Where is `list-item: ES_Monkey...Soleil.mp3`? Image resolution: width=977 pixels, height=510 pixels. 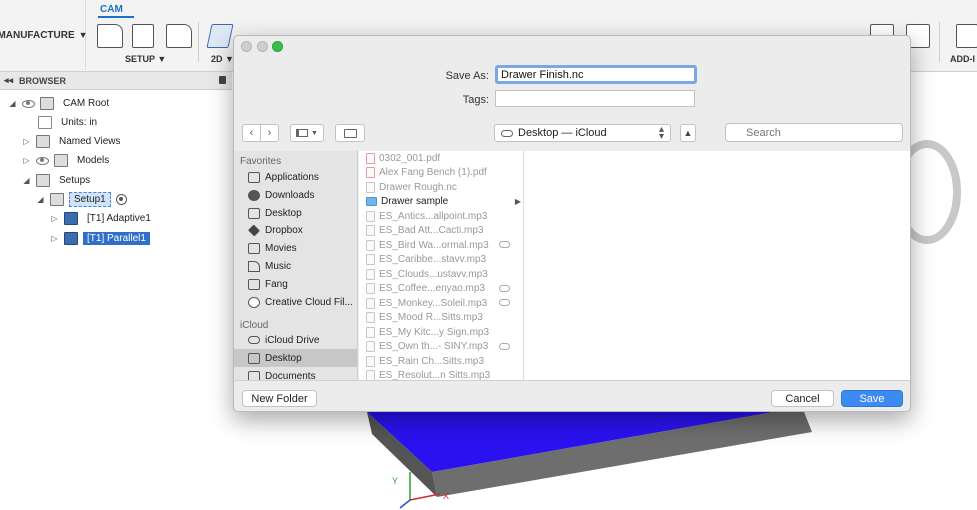
list-item: ES_Monkey...Soleil.mp3 is located at coordinates (441, 303).